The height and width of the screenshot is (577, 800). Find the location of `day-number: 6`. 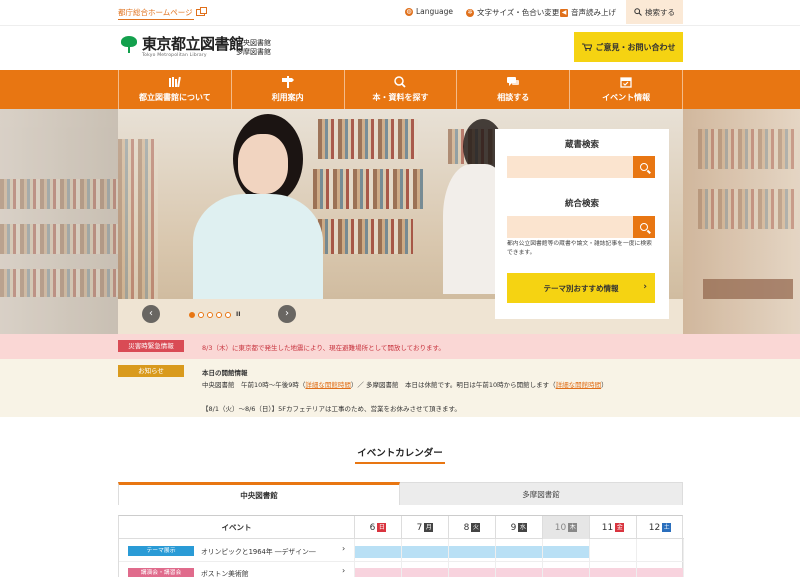

day-number: 6 is located at coordinates (372, 527).